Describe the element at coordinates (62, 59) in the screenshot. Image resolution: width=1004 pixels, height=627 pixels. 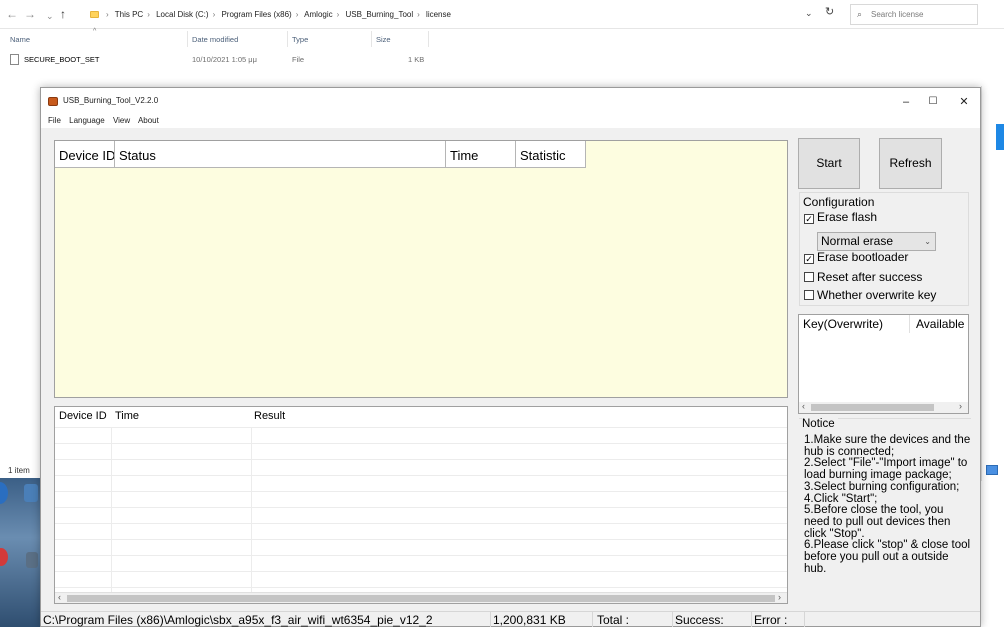
I see `file-name: SECURE_BOOT_SET` at that location.